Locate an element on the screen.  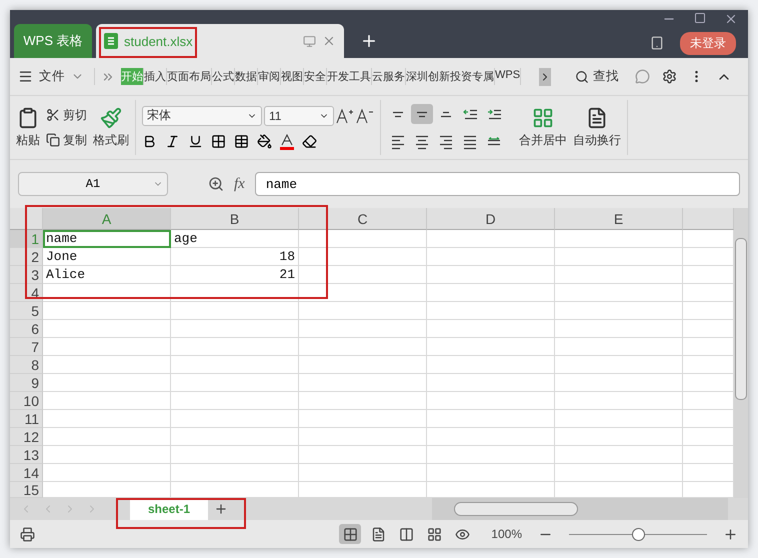
ribbon-tab: 安全 is located at coordinates (315, 76).